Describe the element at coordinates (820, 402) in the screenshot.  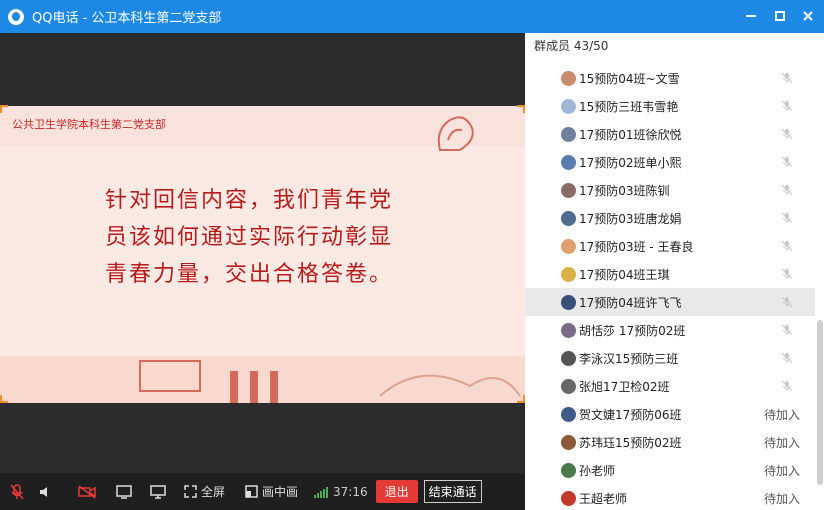
I see `member-list-scrollbar` at that location.